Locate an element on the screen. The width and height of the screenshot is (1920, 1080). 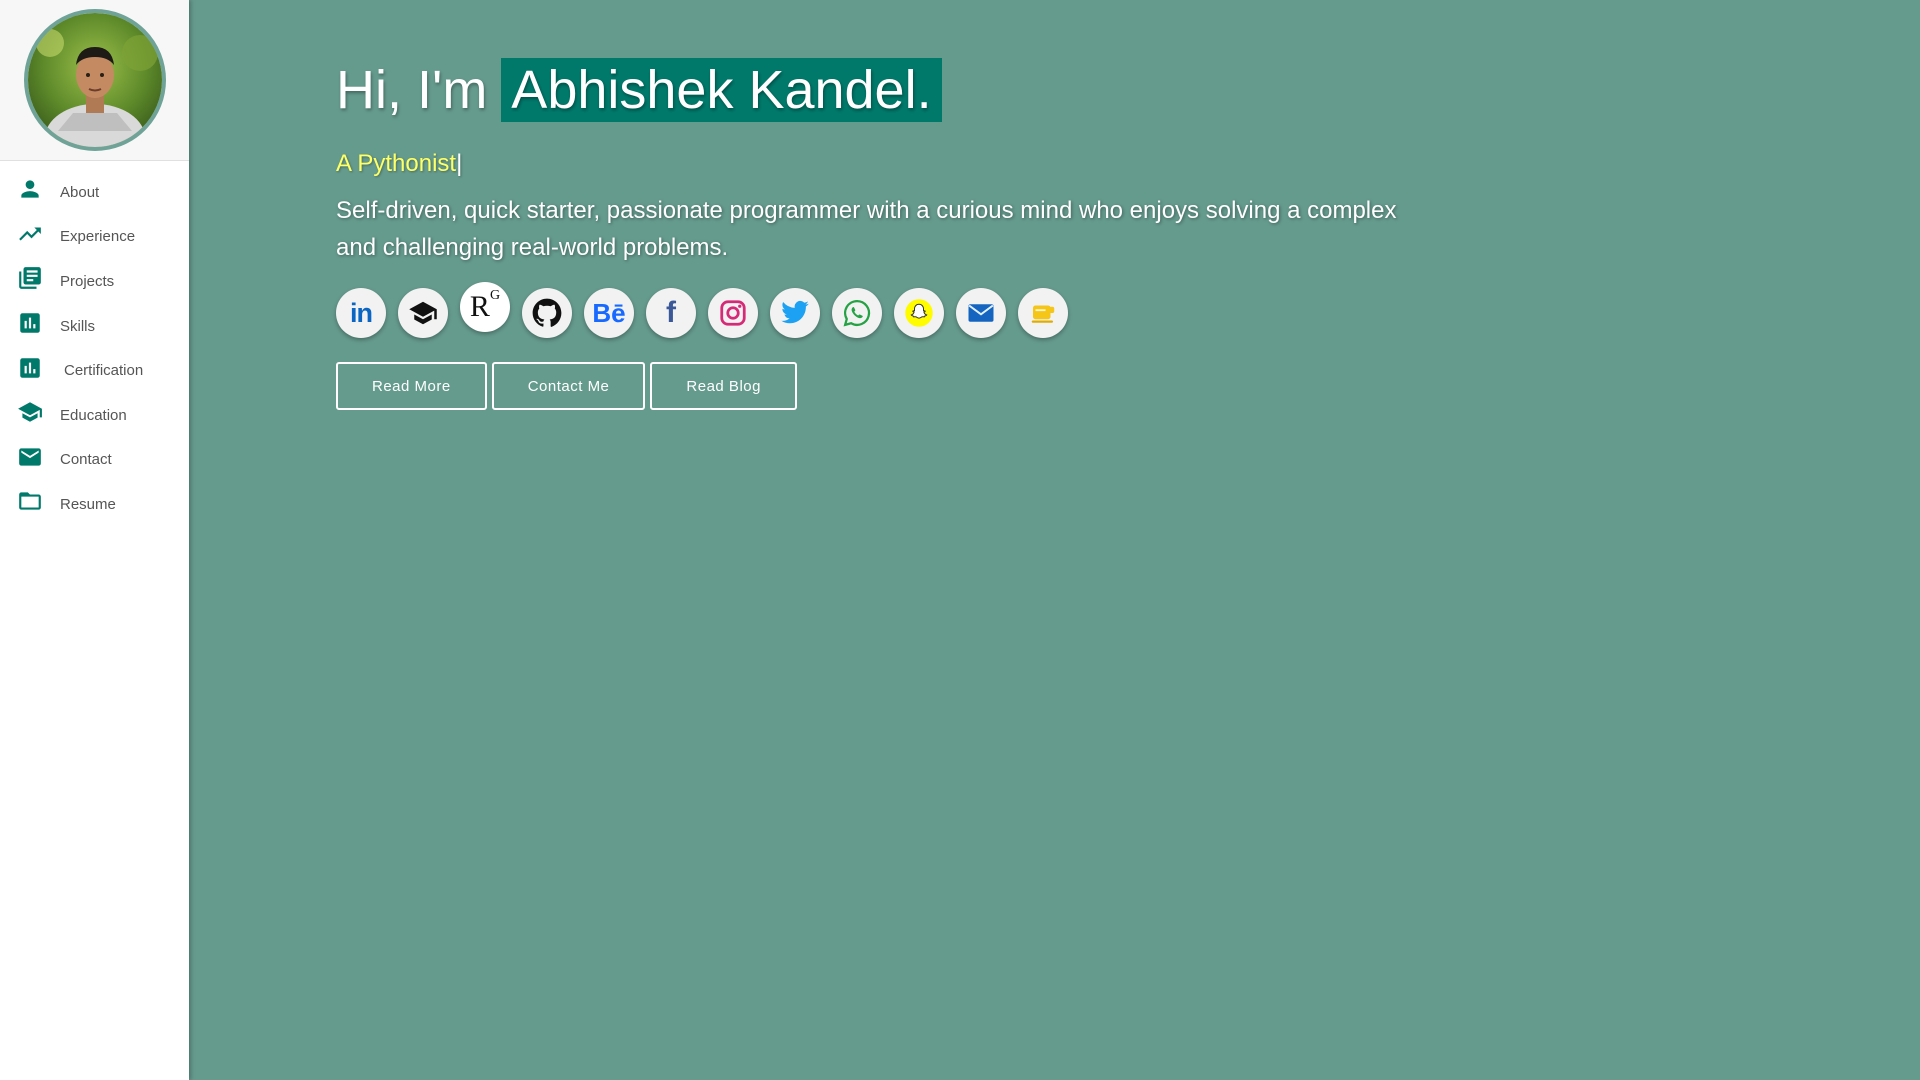
sidebar-item-about: About is located at coordinates (94, 189).